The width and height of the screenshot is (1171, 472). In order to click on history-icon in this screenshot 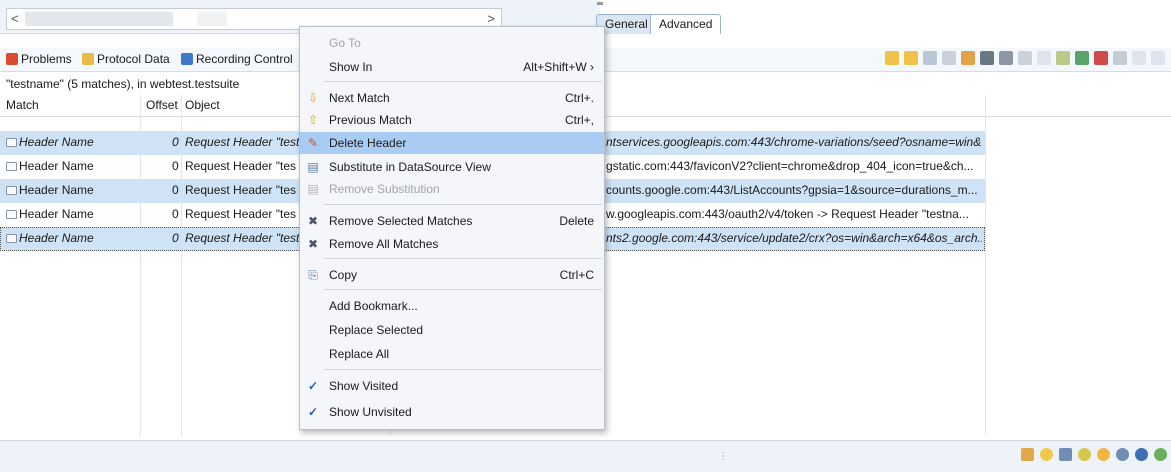, I will do `click(1101, 58)`.